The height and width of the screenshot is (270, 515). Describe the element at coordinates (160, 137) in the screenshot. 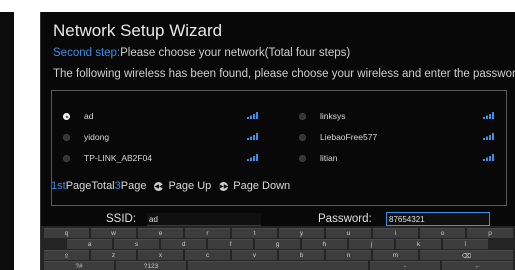

I see `network-item-yidong: yidong` at that location.